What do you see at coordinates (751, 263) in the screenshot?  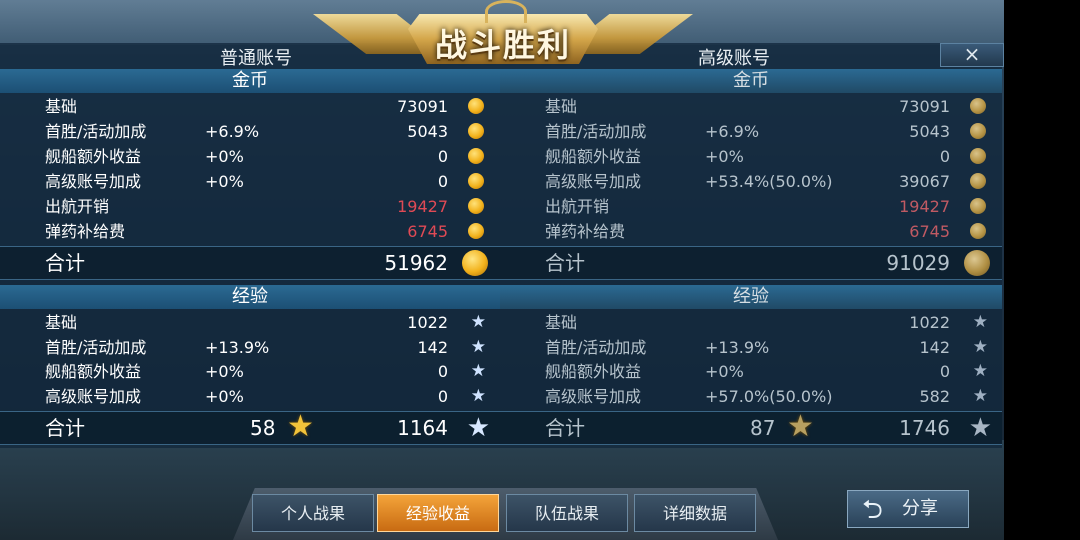 I see `gold-total-row: 合计 91029` at bounding box center [751, 263].